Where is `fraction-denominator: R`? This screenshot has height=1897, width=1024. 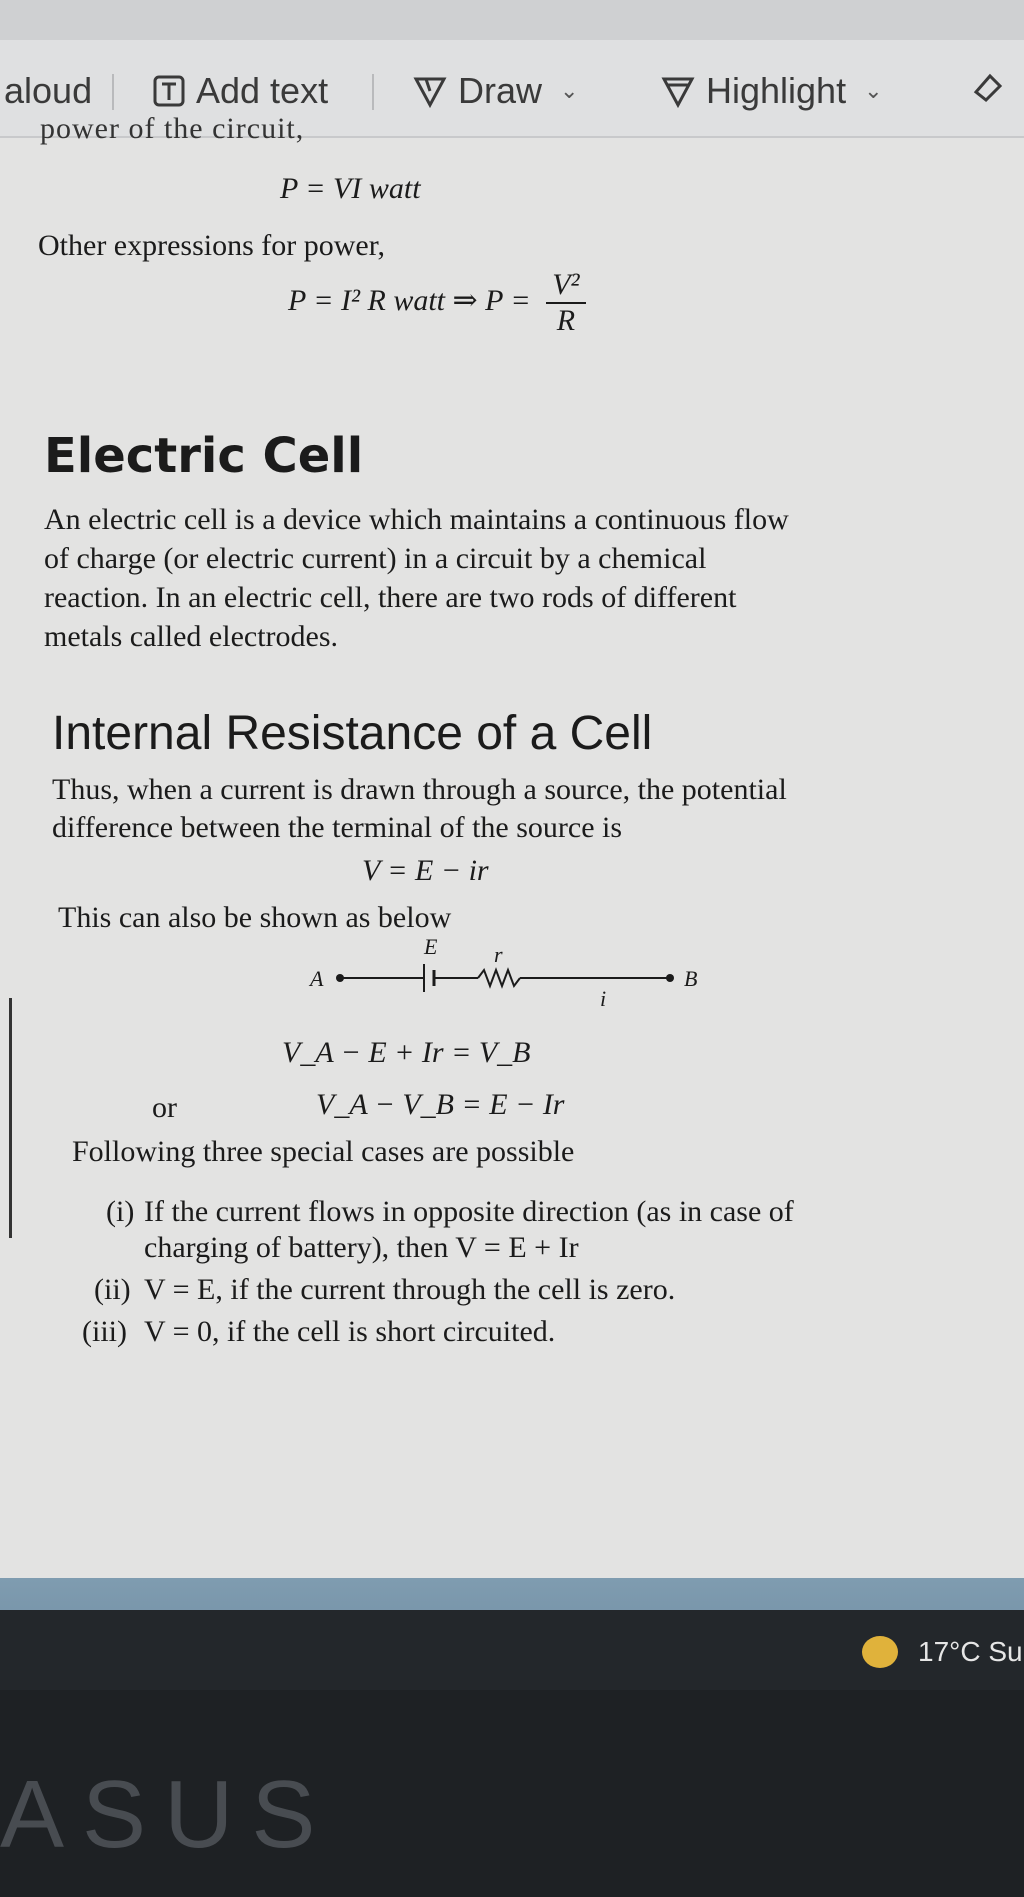 fraction-denominator: R is located at coordinates (566, 320).